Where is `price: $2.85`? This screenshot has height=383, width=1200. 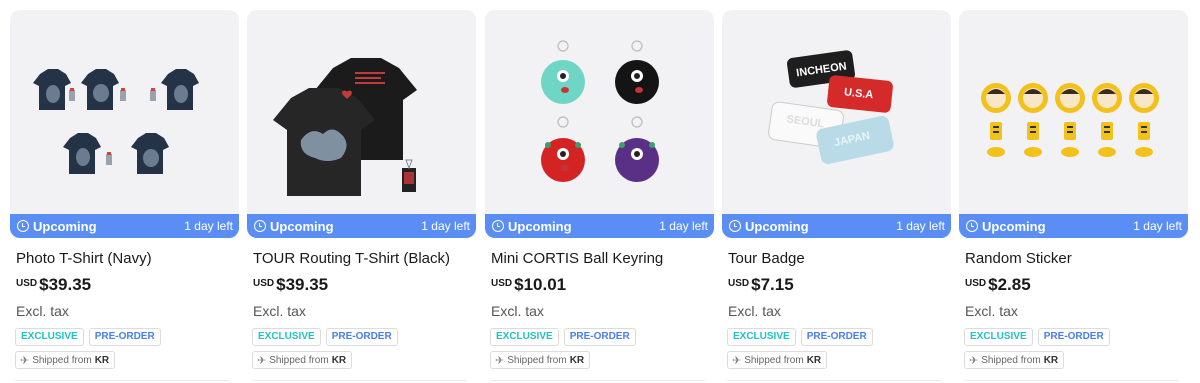 price: $2.85 is located at coordinates (1009, 284).